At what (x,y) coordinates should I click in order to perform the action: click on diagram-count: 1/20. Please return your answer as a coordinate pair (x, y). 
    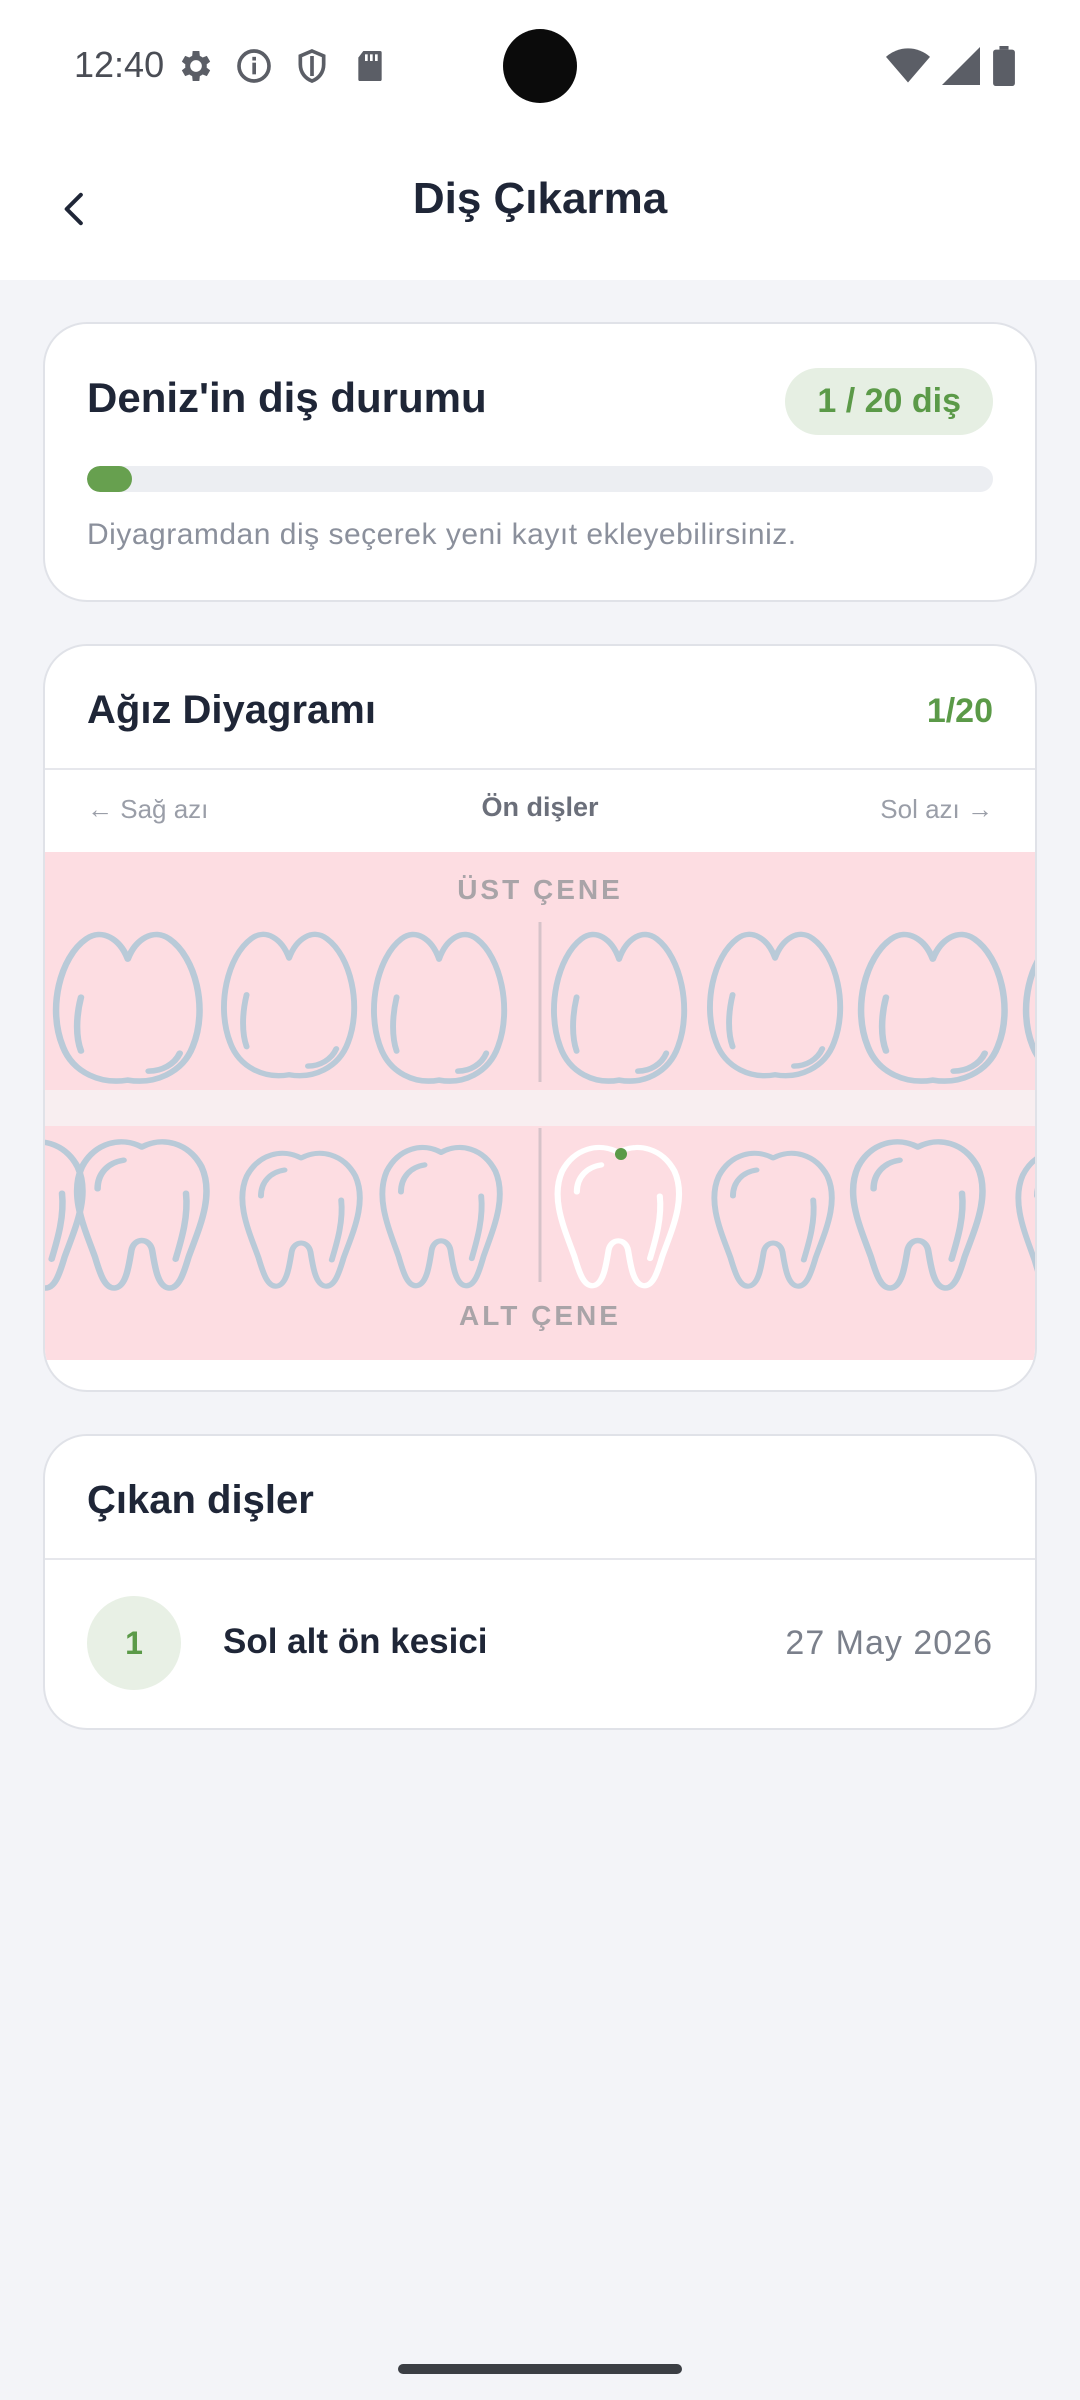
    Looking at the image, I should click on (959, 711).